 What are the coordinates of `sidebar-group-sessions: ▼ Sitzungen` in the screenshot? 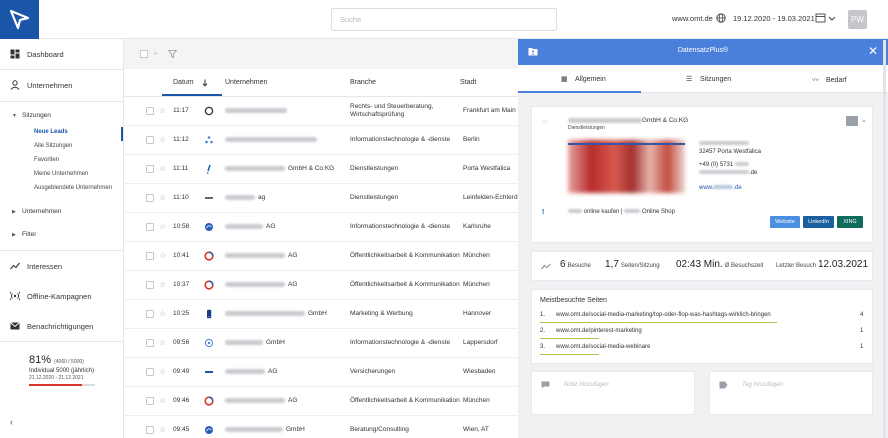 It's located at (31, 115).